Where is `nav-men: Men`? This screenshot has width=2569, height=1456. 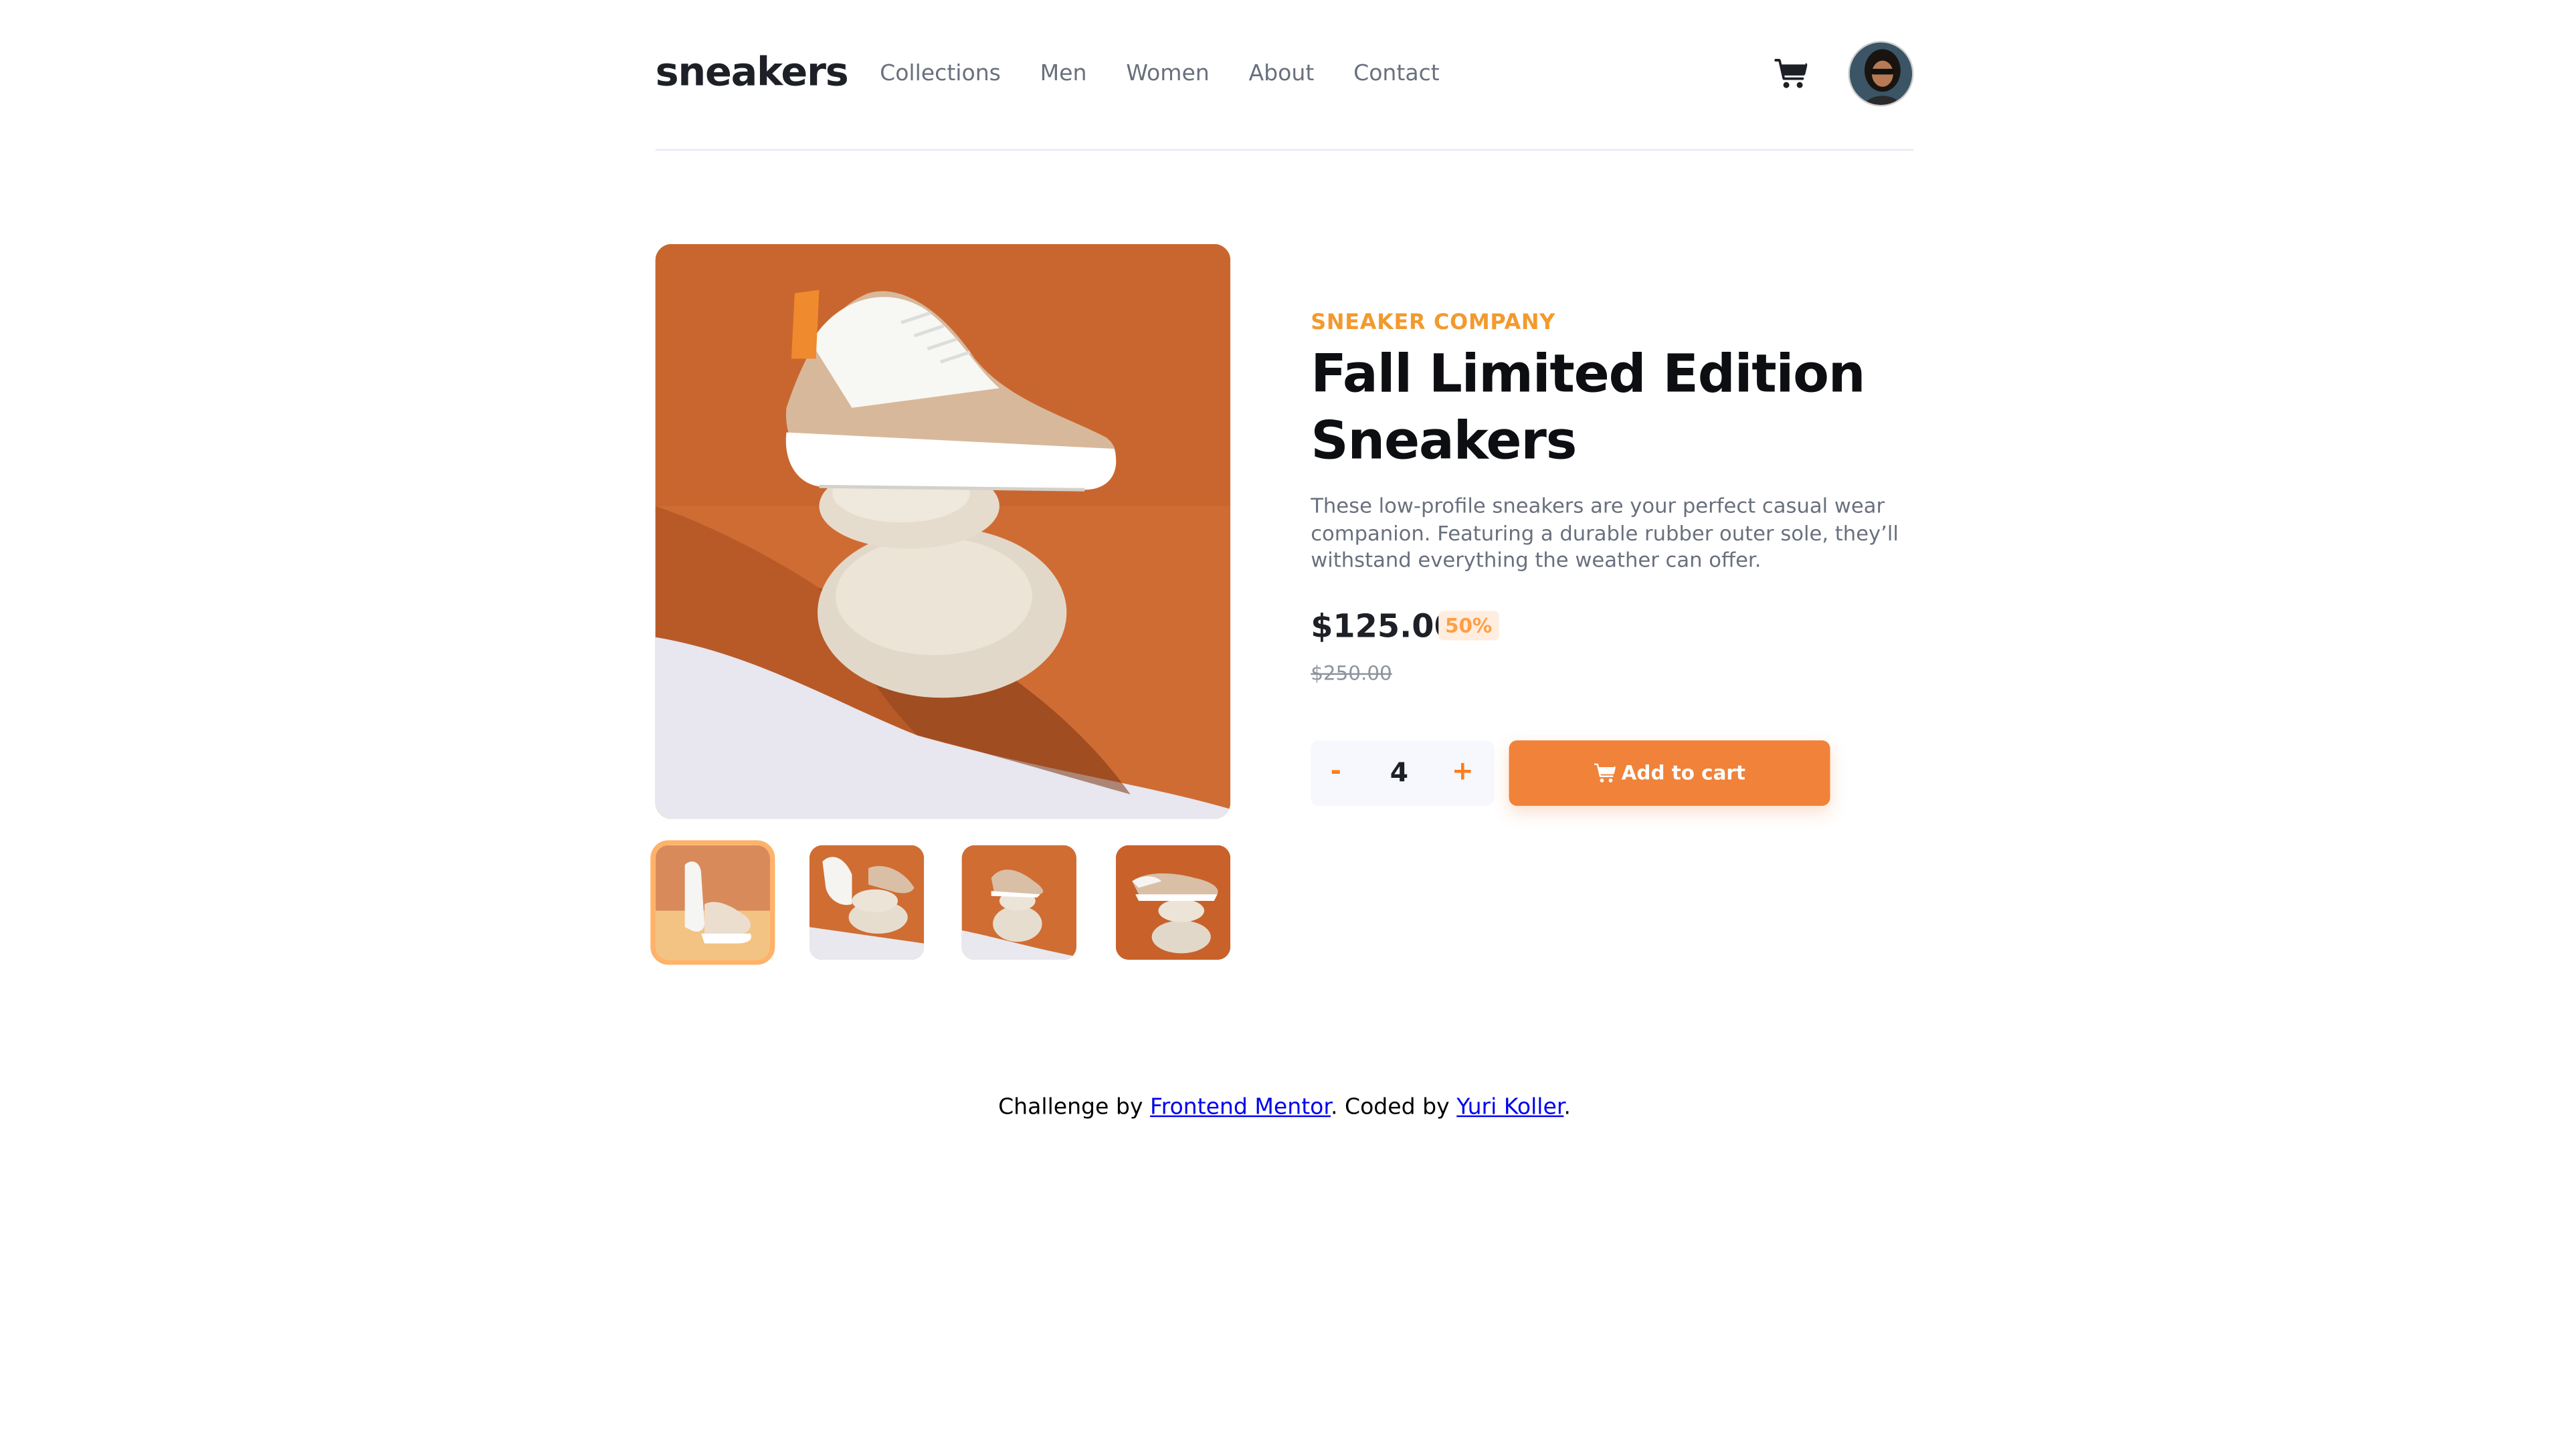
nav-men: Men is located at coordinates (1063, 74).